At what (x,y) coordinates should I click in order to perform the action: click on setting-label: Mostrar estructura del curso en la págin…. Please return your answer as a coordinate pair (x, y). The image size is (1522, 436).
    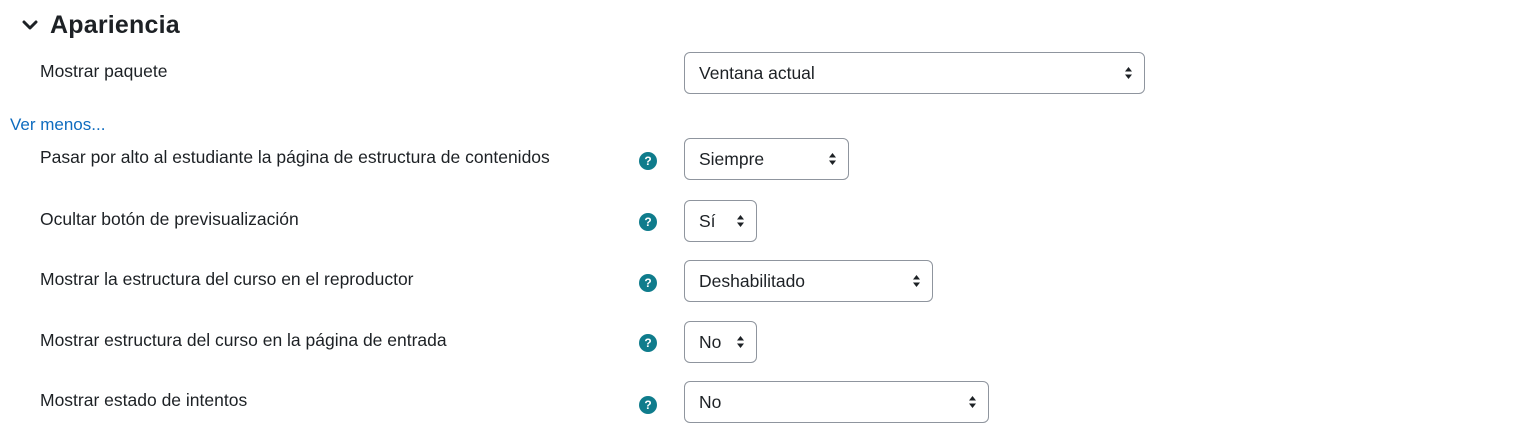
    Looking at the image, I should click on (243, 340).